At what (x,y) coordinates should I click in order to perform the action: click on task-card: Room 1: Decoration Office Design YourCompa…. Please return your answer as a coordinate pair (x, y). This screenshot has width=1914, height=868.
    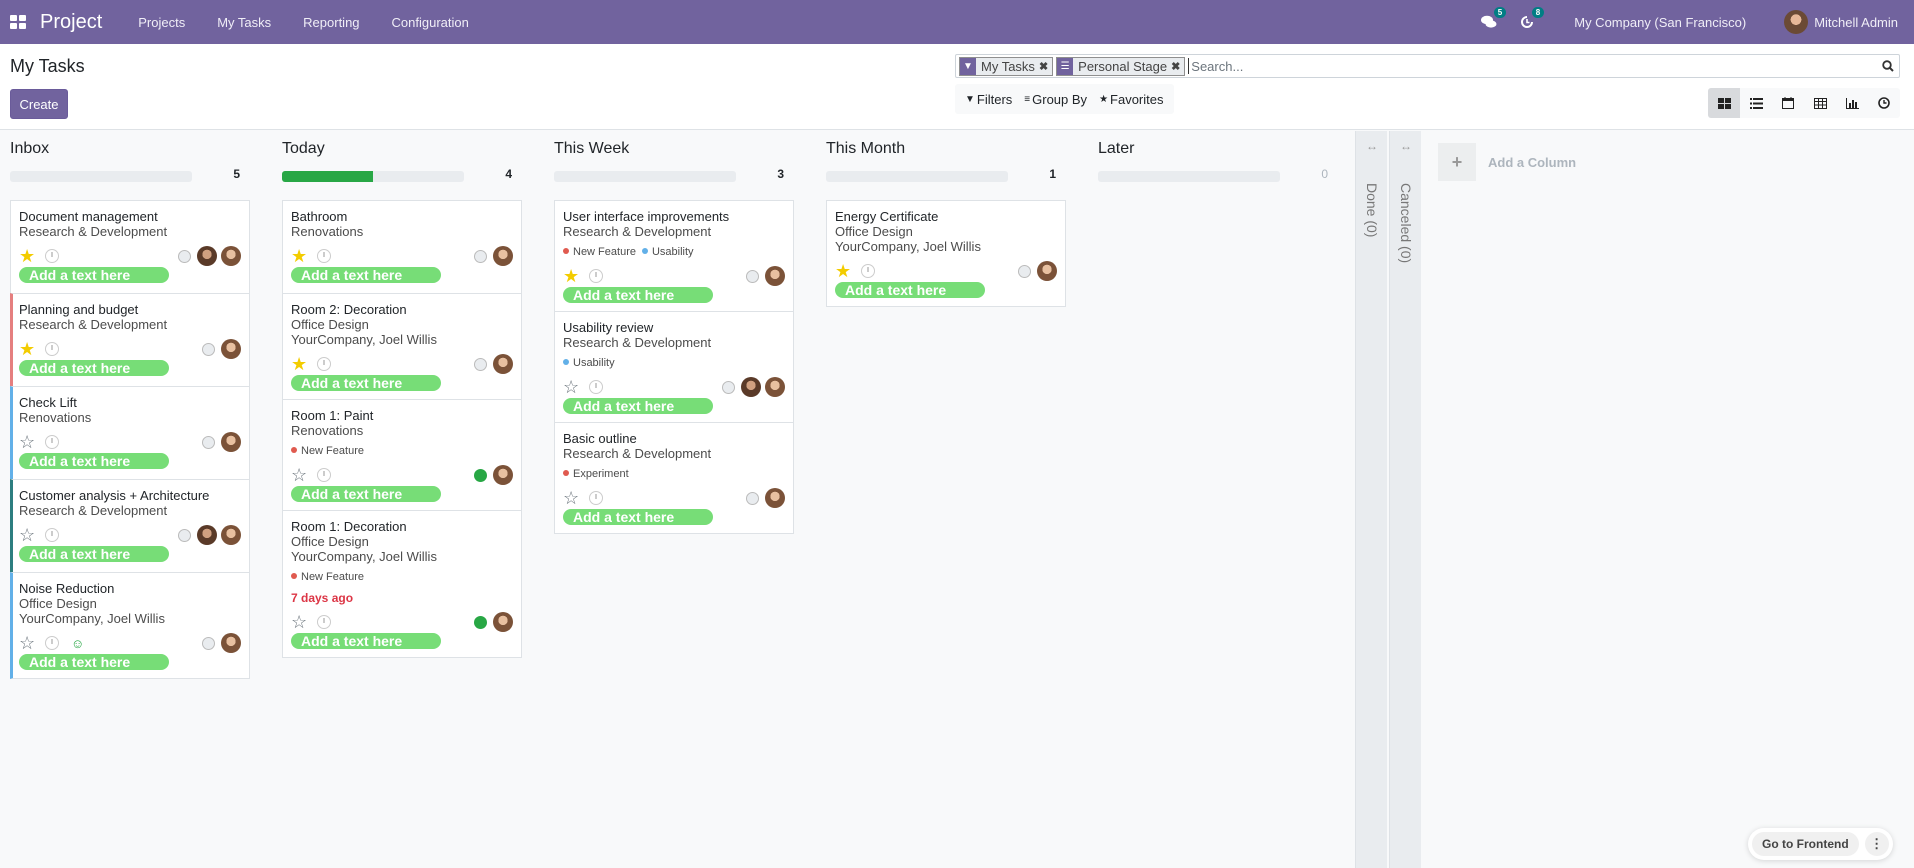
    Looking at the image, I should click on (402, 584).